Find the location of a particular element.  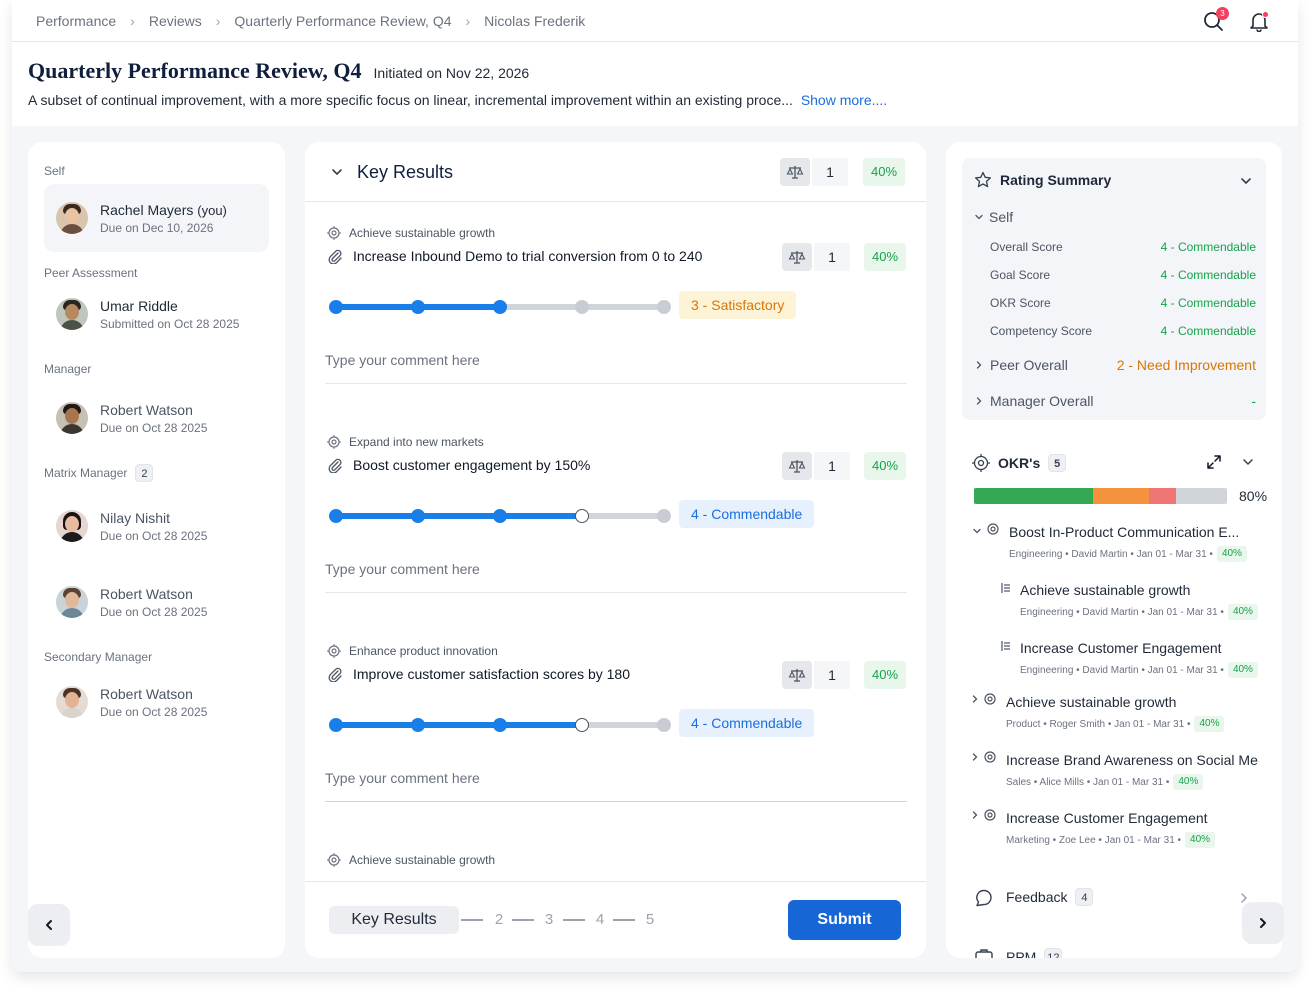

next-button is located at coordinates (1263, 923).